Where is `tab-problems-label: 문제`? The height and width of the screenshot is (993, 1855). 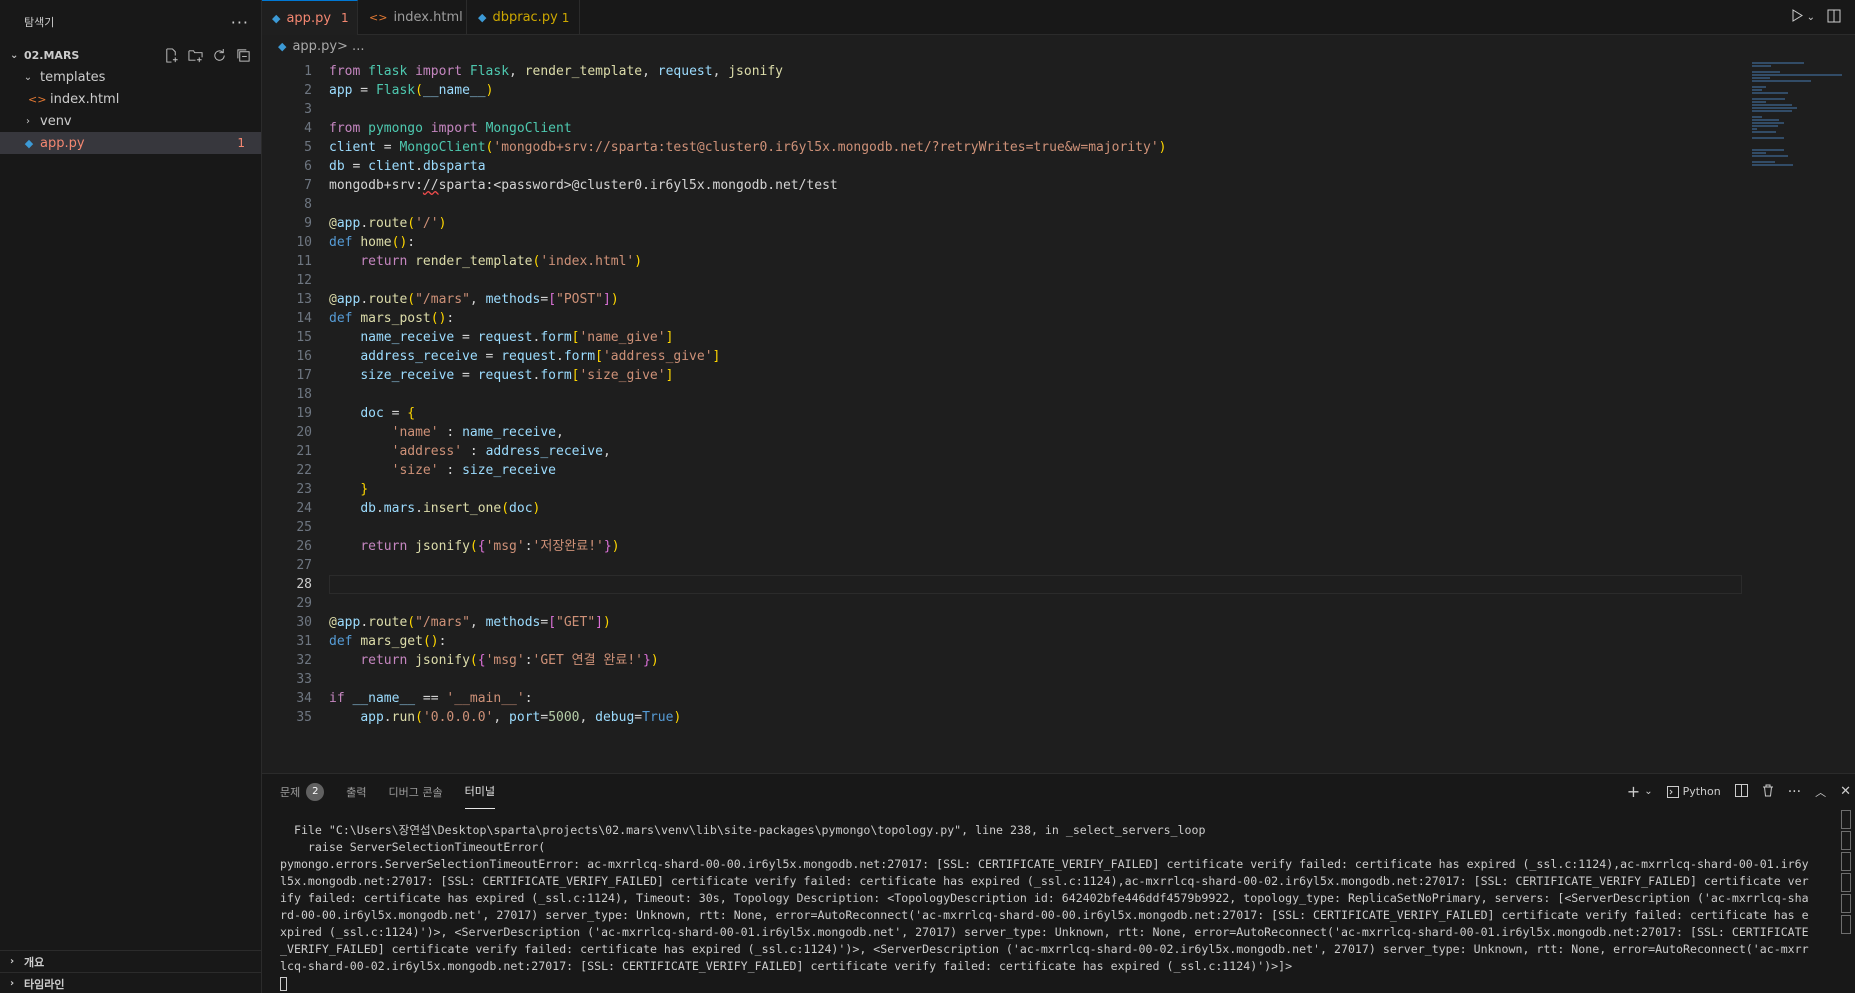 tab-problems-label: 문제 is located at coordinates (290, 792).